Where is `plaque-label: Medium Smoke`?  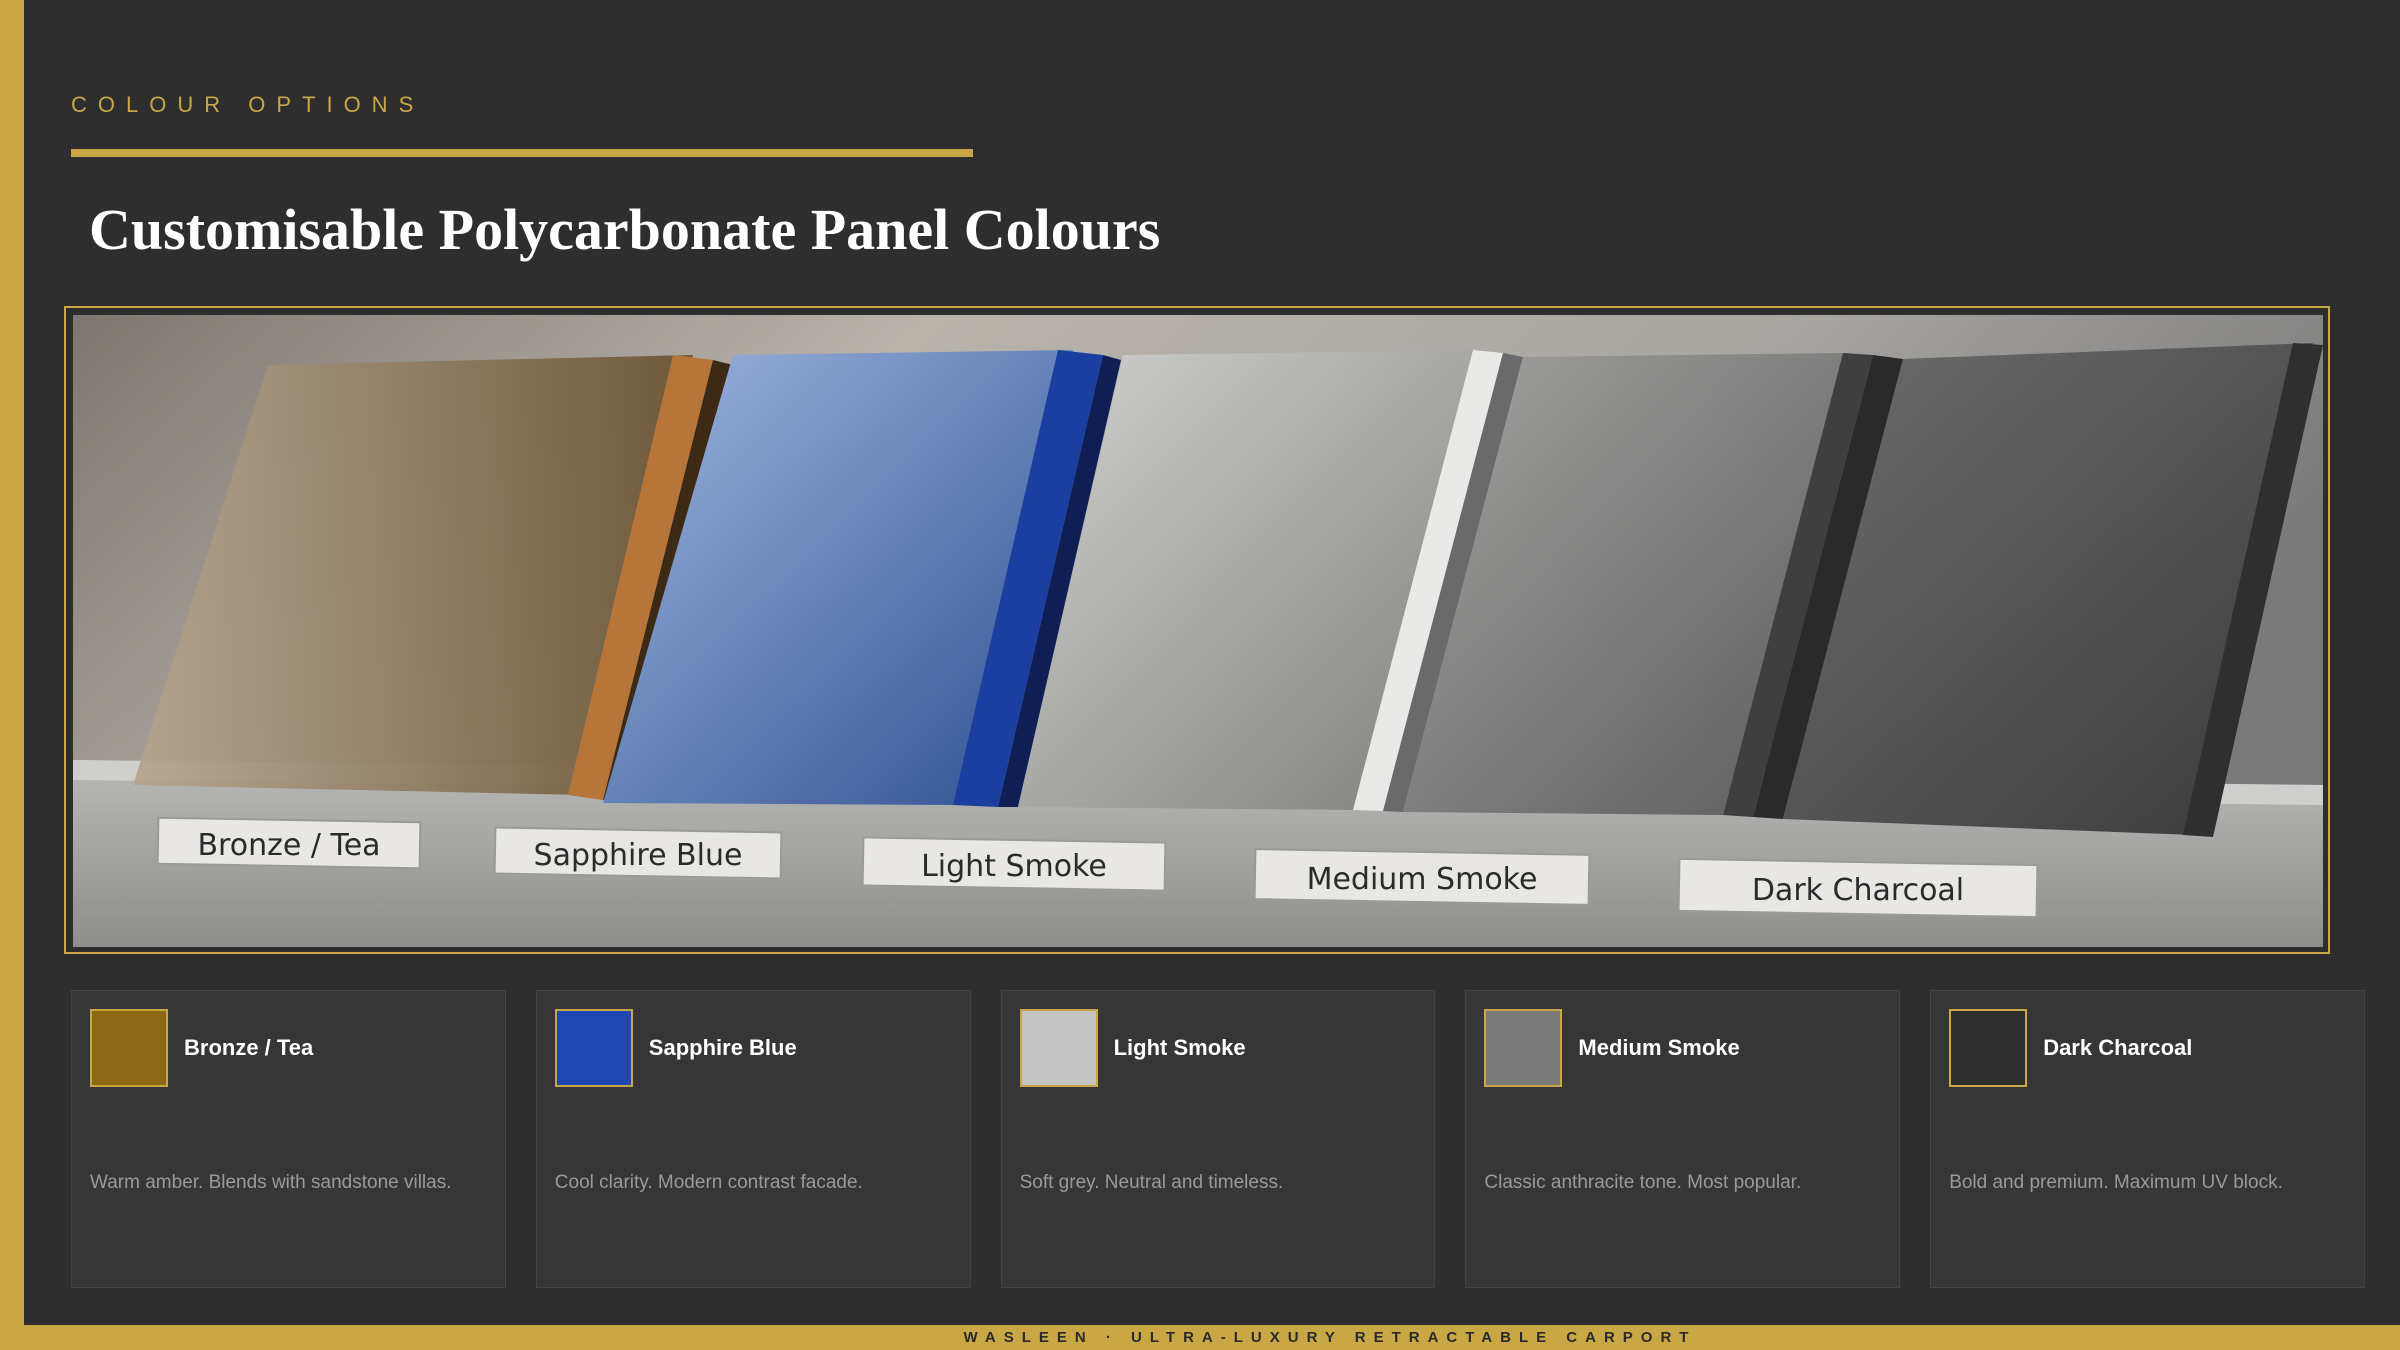
plaque-label: Medium Smoke is located at coordinates (1422, 879).